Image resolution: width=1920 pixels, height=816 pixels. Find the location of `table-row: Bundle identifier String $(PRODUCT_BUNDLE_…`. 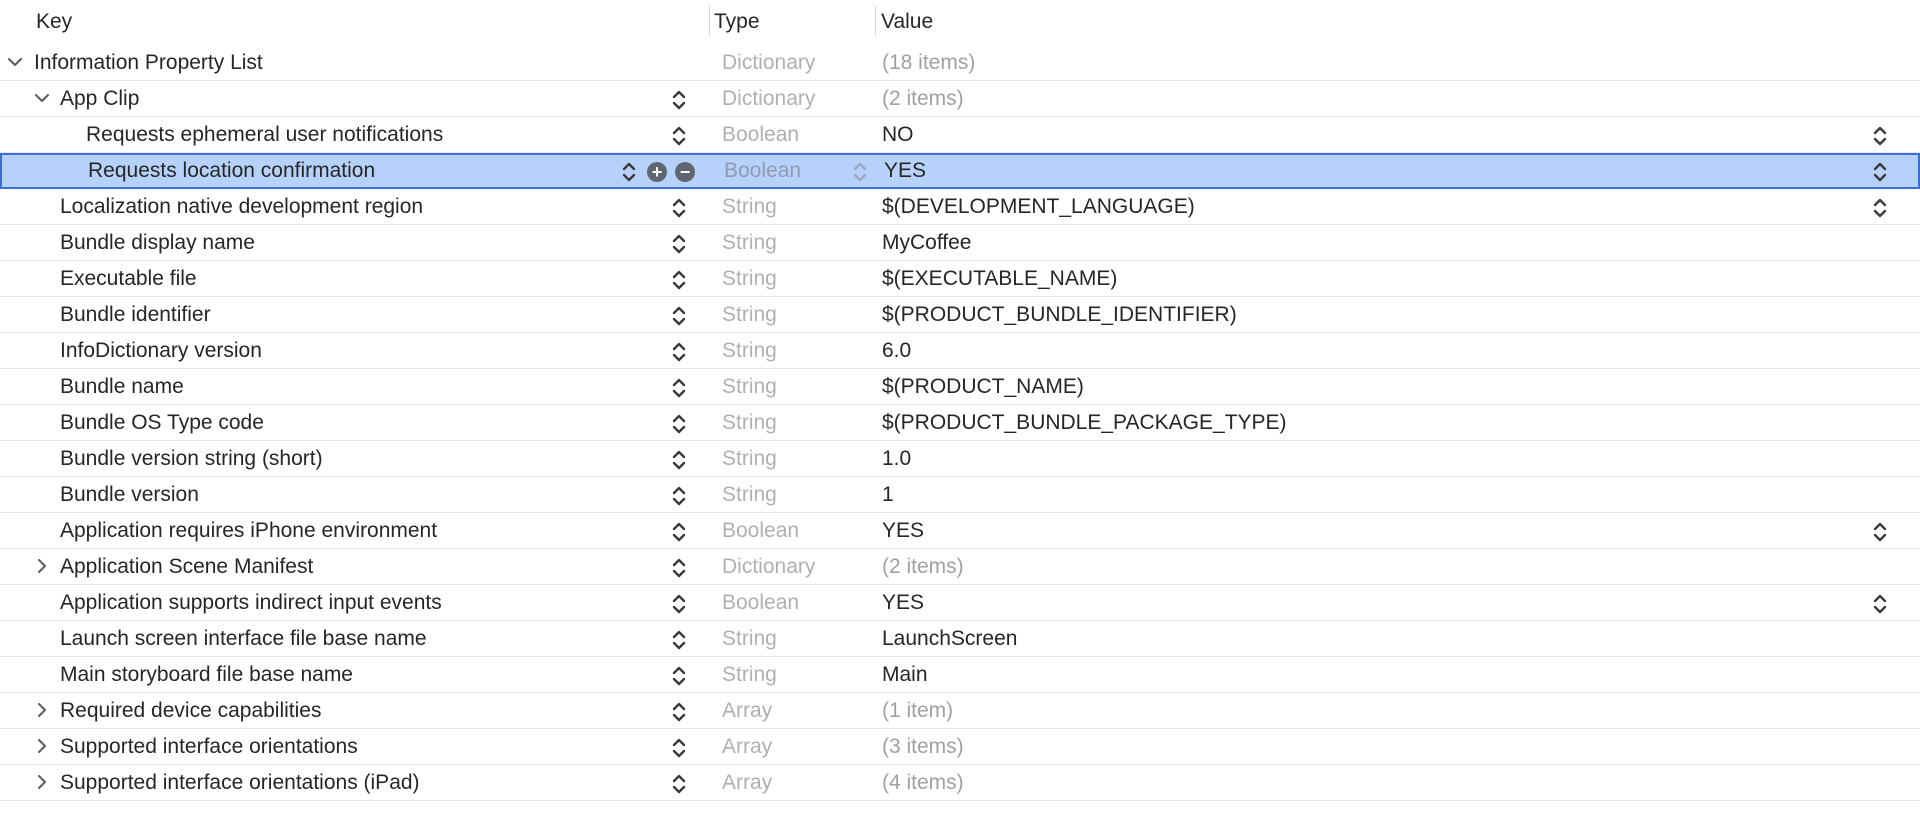

table-row: Bundle identifier String $(PRODUCT_BUNDLE_… is located at coordinates (960, 315).